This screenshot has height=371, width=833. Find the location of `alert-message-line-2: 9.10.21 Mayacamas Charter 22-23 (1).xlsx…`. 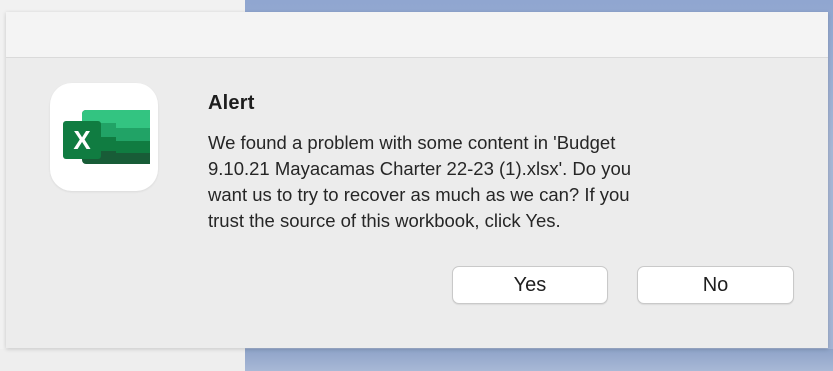

alert-message-line-2: 9.10.21 Mayacamas Charter 22-23 (1).xlsx… is located at coordinates (420, 168).